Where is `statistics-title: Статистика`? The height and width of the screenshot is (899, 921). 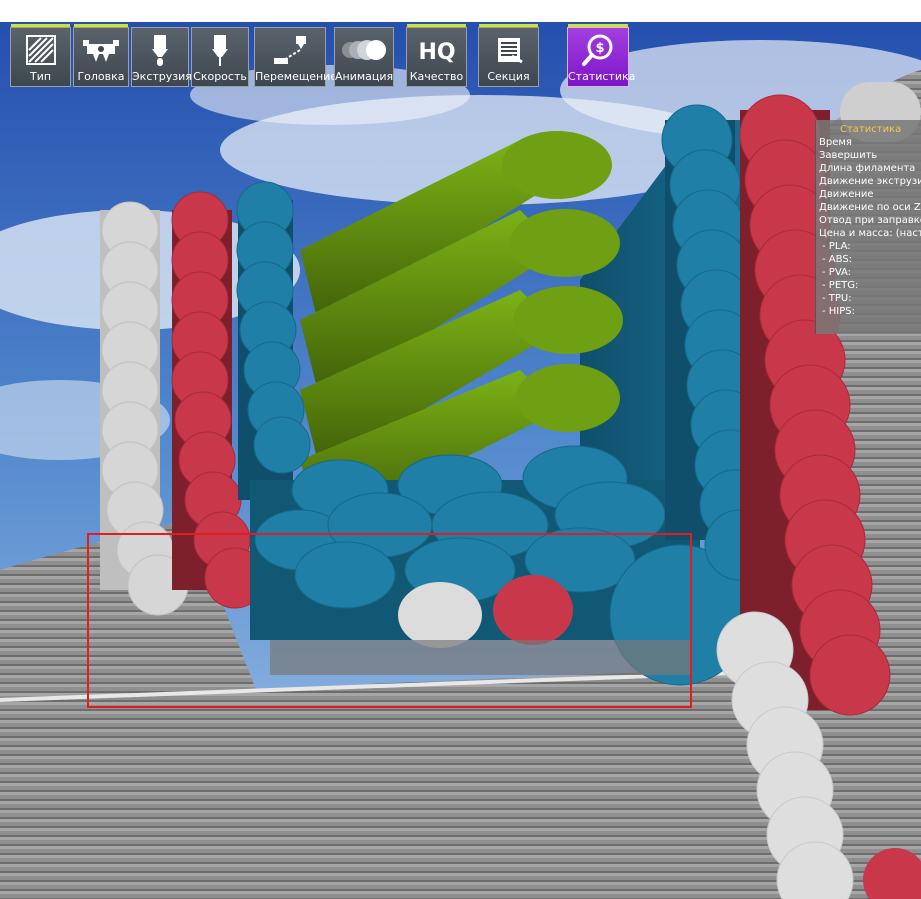
statistics-title: Статистика is located at coordinates (871, 129).